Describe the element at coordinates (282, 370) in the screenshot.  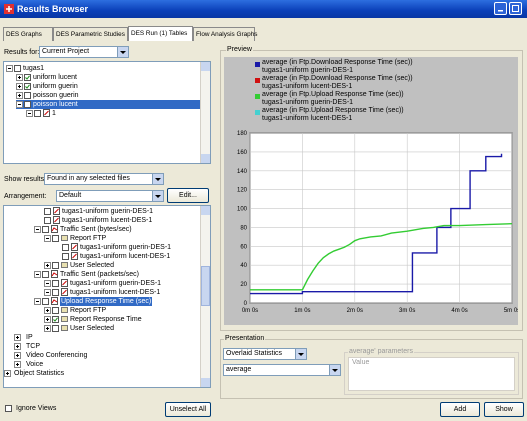
I see `presentation-filter-select: average` at that location.